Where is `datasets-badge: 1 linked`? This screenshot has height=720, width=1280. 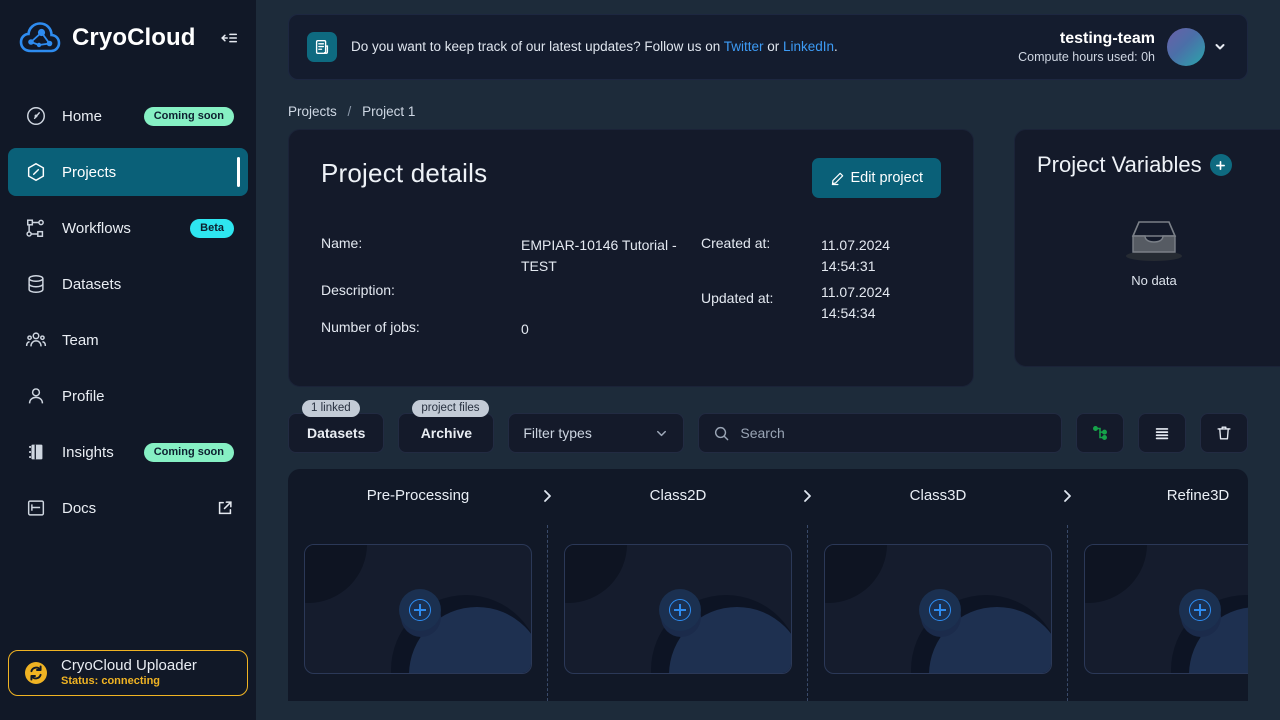 datasets-badge: 1 linked is located at coordinates (331, 408).